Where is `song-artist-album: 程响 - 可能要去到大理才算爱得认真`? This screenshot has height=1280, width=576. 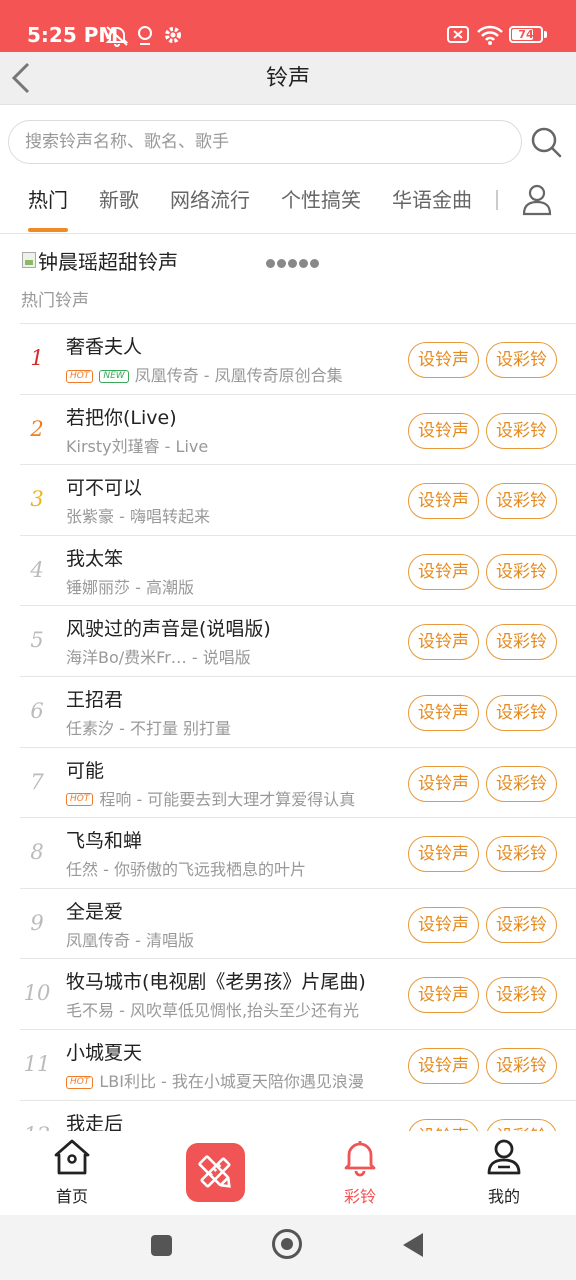
song-artist-album: 程响 - 可能要去到大理才算爱得认真 is located at coordinates (227, 799).